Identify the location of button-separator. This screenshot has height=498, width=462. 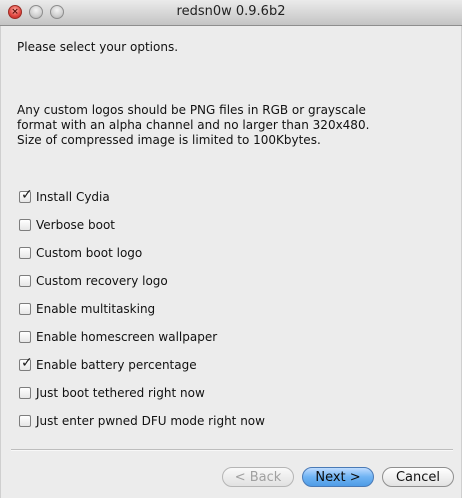
(232, 450).